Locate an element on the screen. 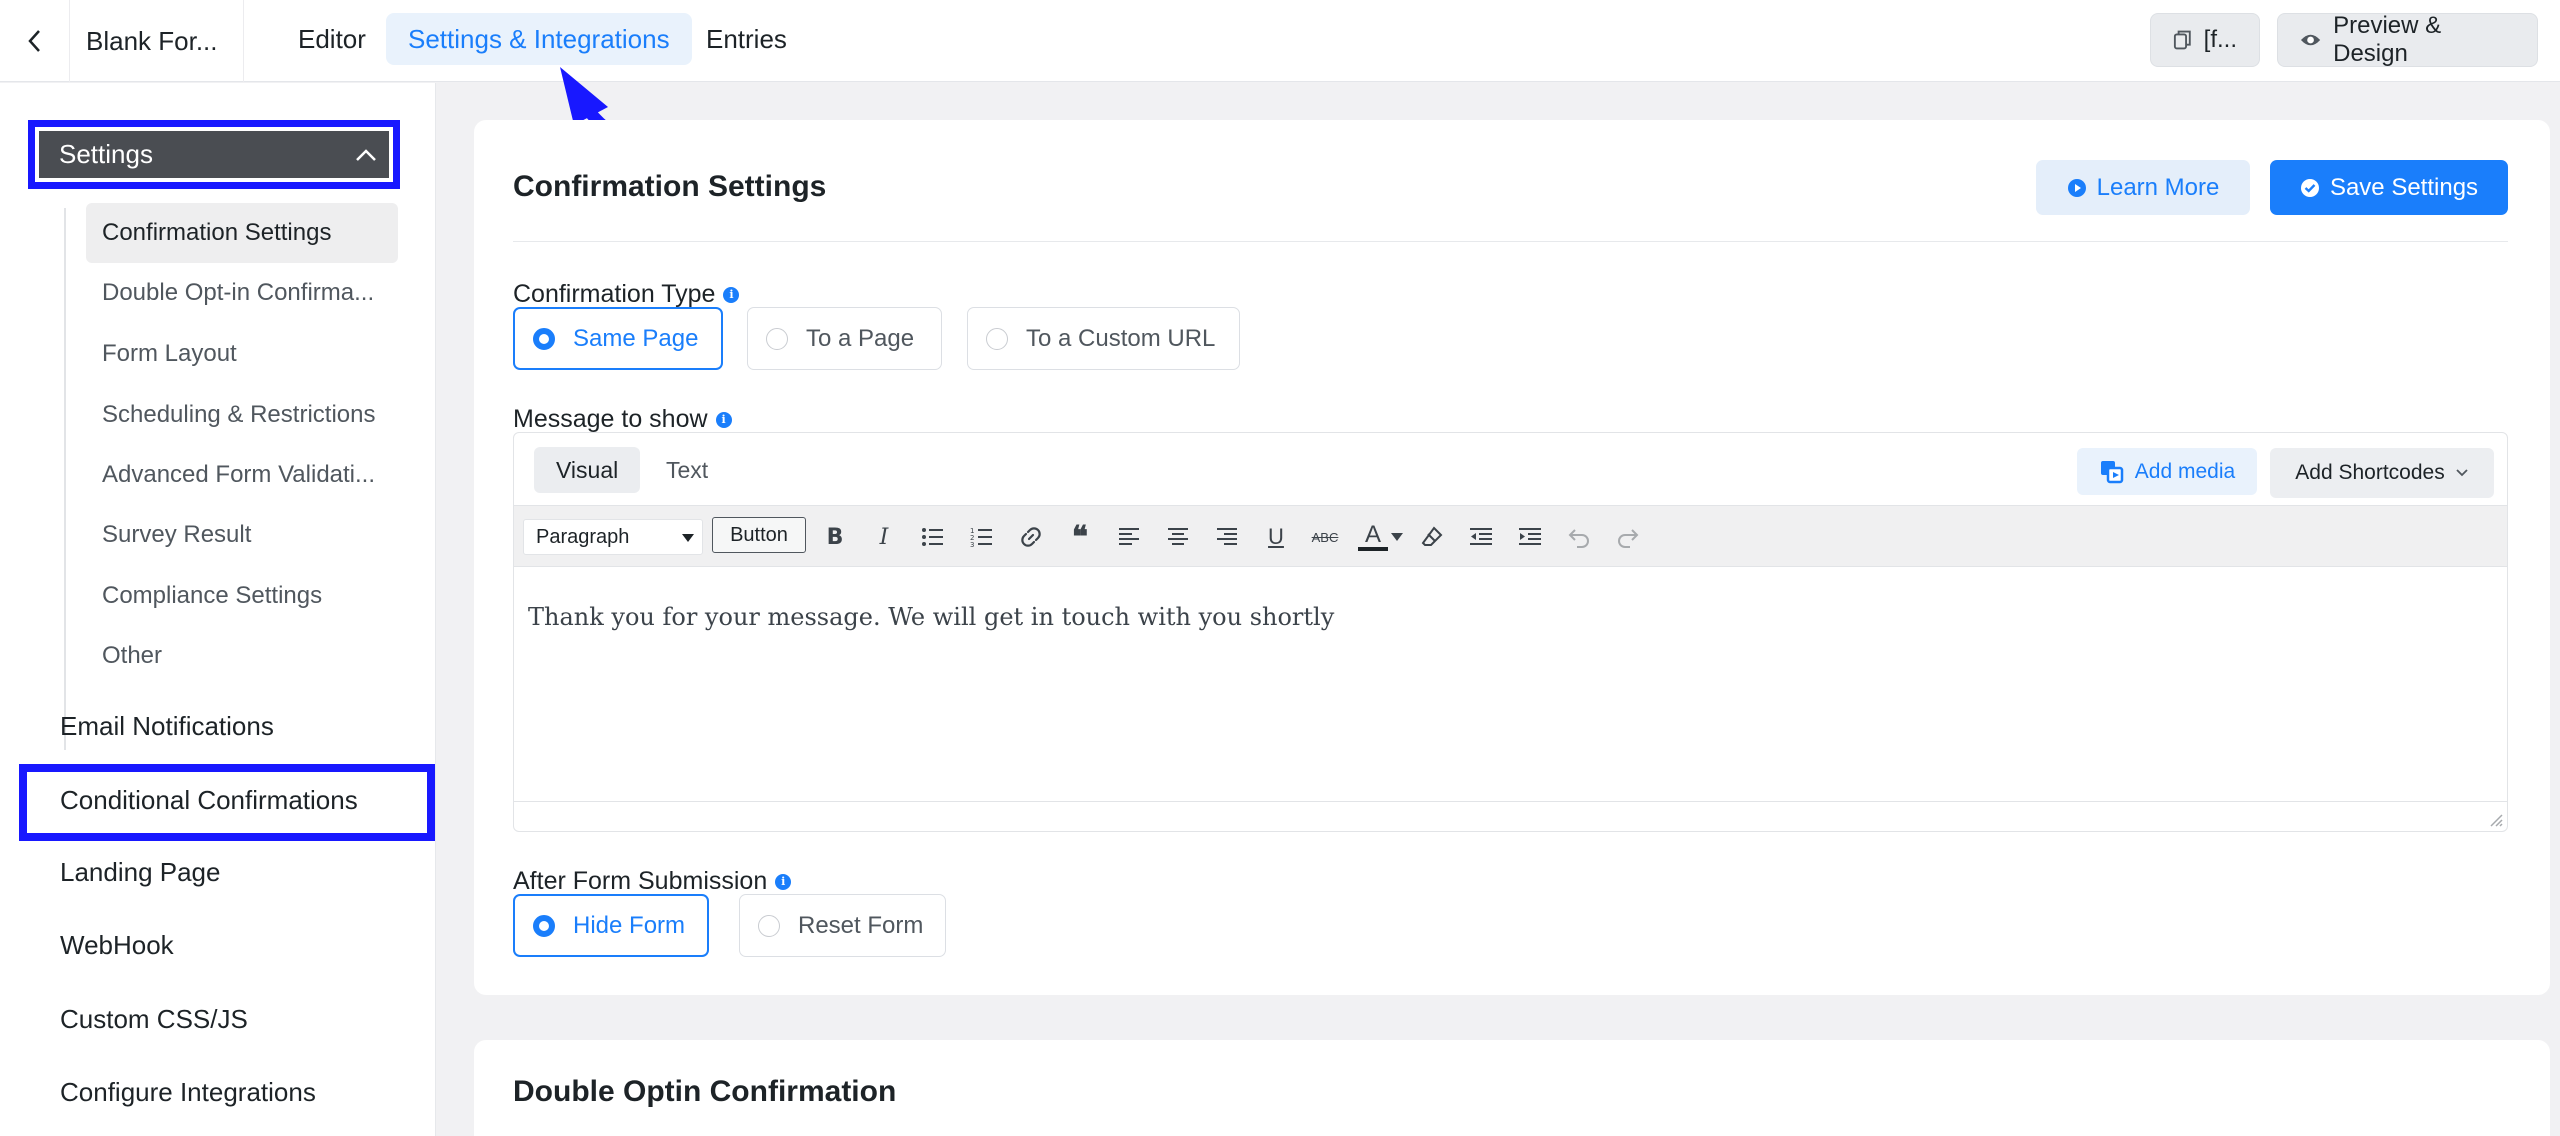  chevron-up-icon is located at coordinates (366, 154).